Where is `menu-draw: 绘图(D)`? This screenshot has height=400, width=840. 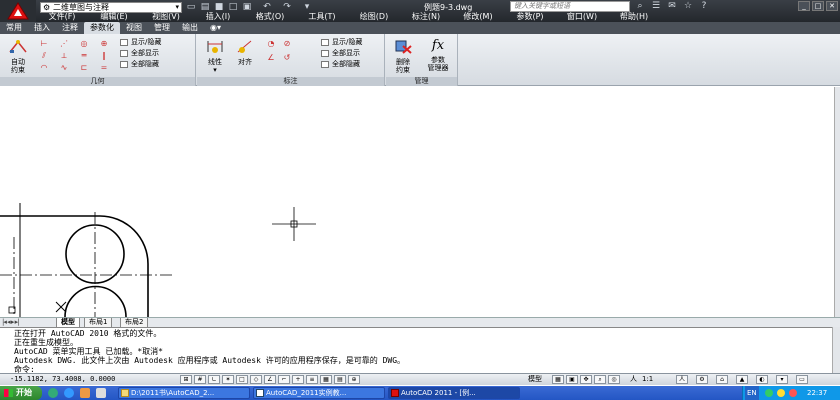 menu-draw: 绘图(D) is located at coordinates (374, 17).